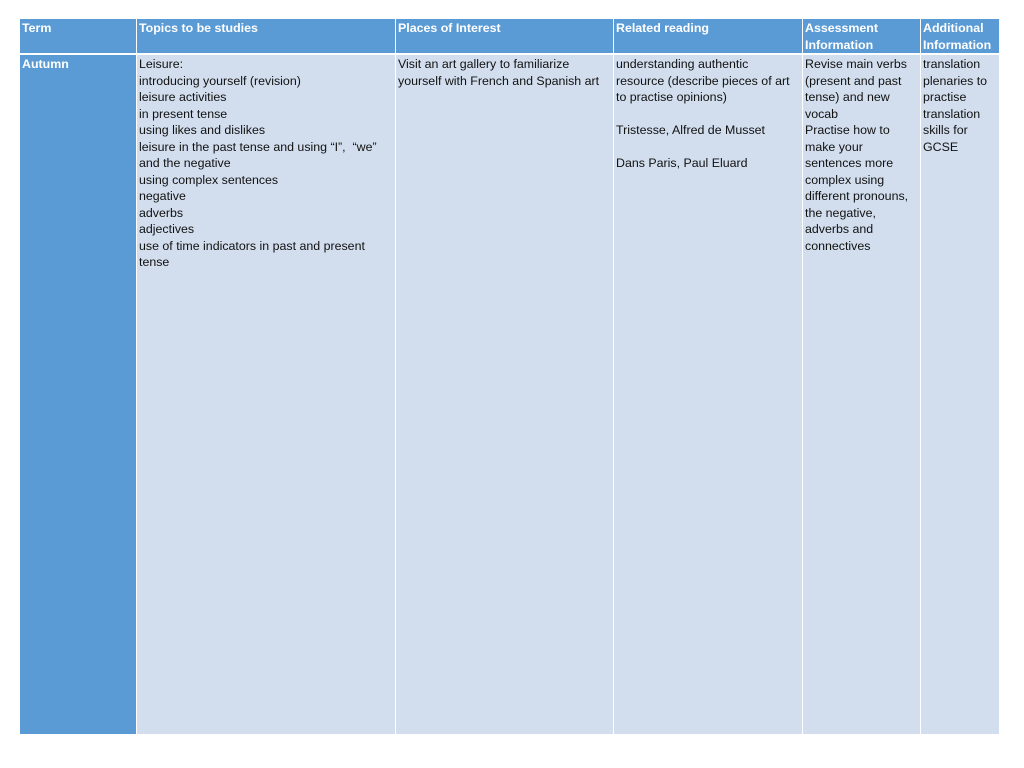 This screenshot has width=1024, height=768. What do you see at coordinates (856, 64) in the screenshot?
I see `cell-line: Revise main verbs` at bounding box center [856, 64].